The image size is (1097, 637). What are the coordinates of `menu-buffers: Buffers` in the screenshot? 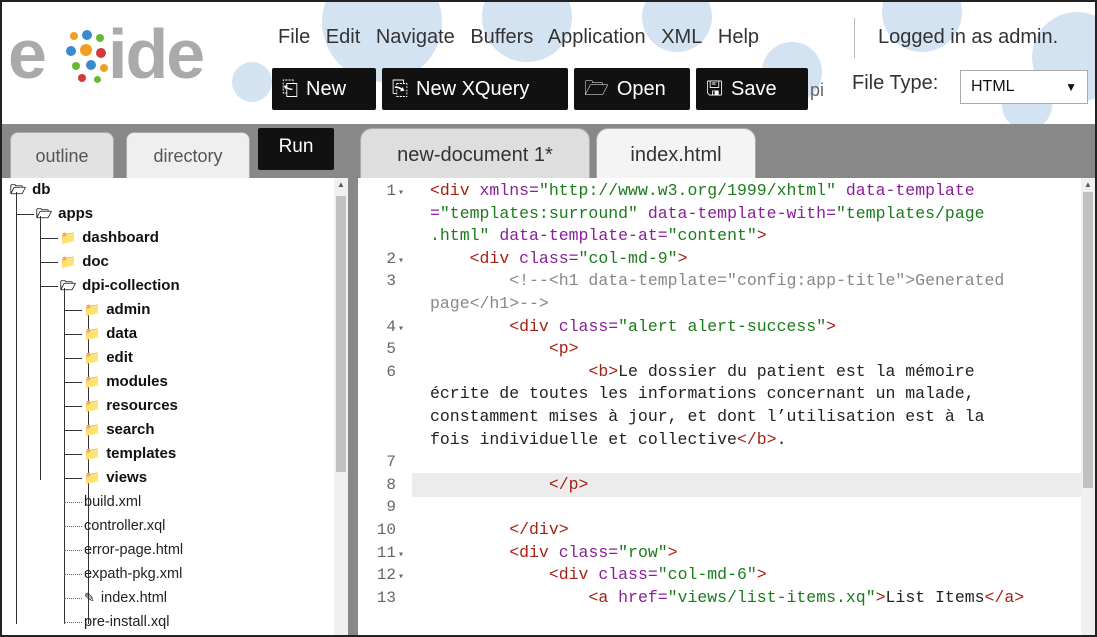 It's located at (501, 37).